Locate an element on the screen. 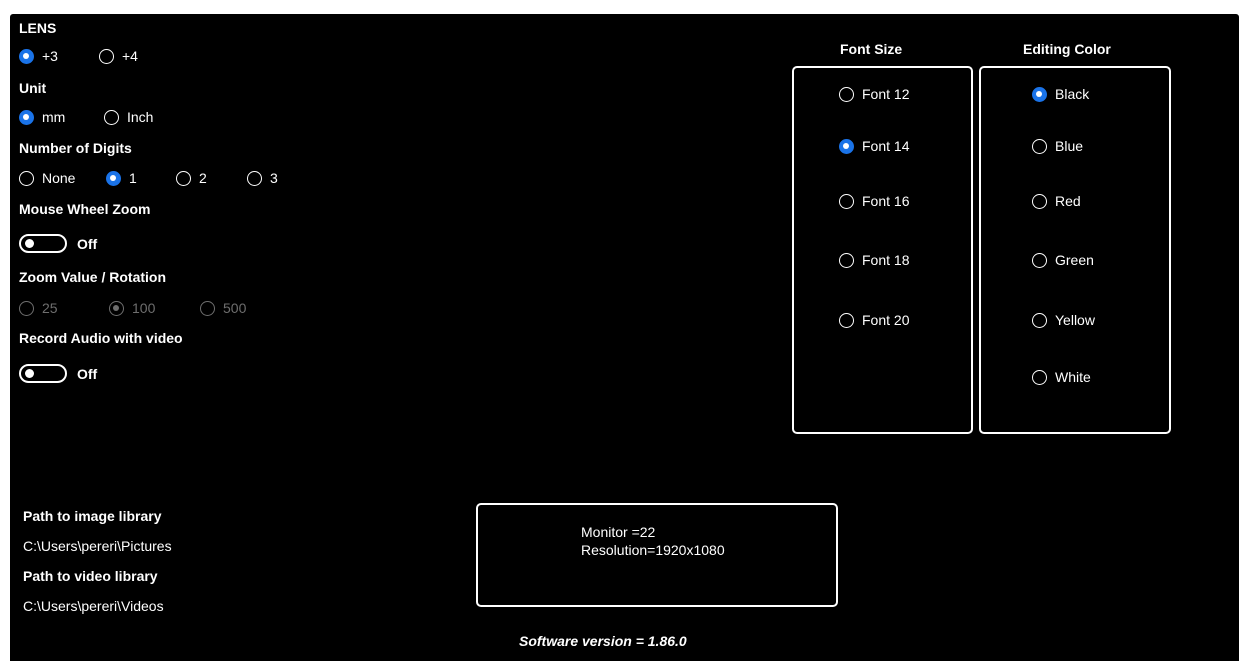 The height and width of the screenshot is (661, 1245). software-version: Software version = 1.86.0 is located at coordinates (603, 641).